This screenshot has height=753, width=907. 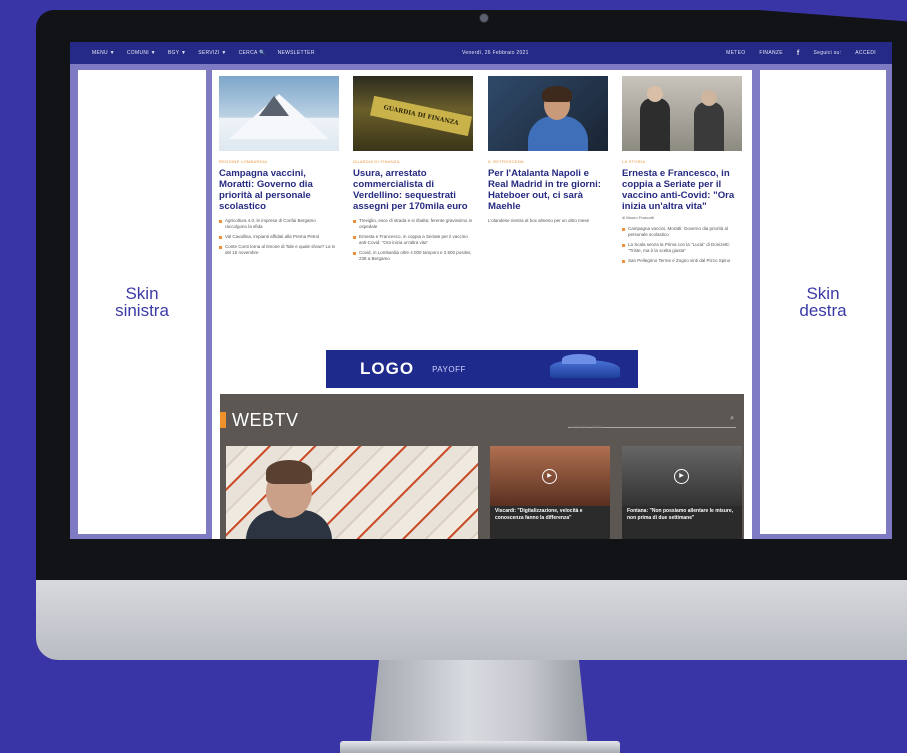 What do you see at coordinates (798, 53) in the screenshot?
I see `facebook-icon: f` at bounding box center [798, 53].